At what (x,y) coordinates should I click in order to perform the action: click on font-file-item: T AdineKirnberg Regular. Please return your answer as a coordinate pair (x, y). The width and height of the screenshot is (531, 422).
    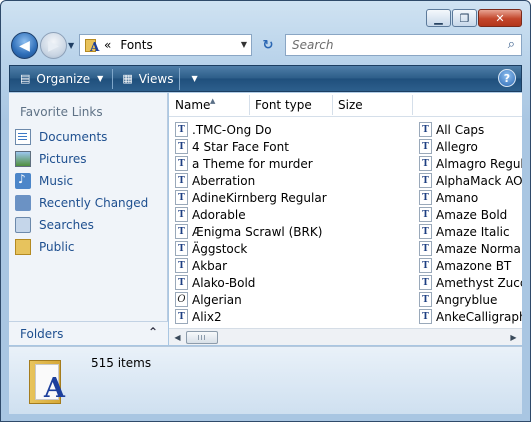
    Looking at the image, I should click on (290, 197).